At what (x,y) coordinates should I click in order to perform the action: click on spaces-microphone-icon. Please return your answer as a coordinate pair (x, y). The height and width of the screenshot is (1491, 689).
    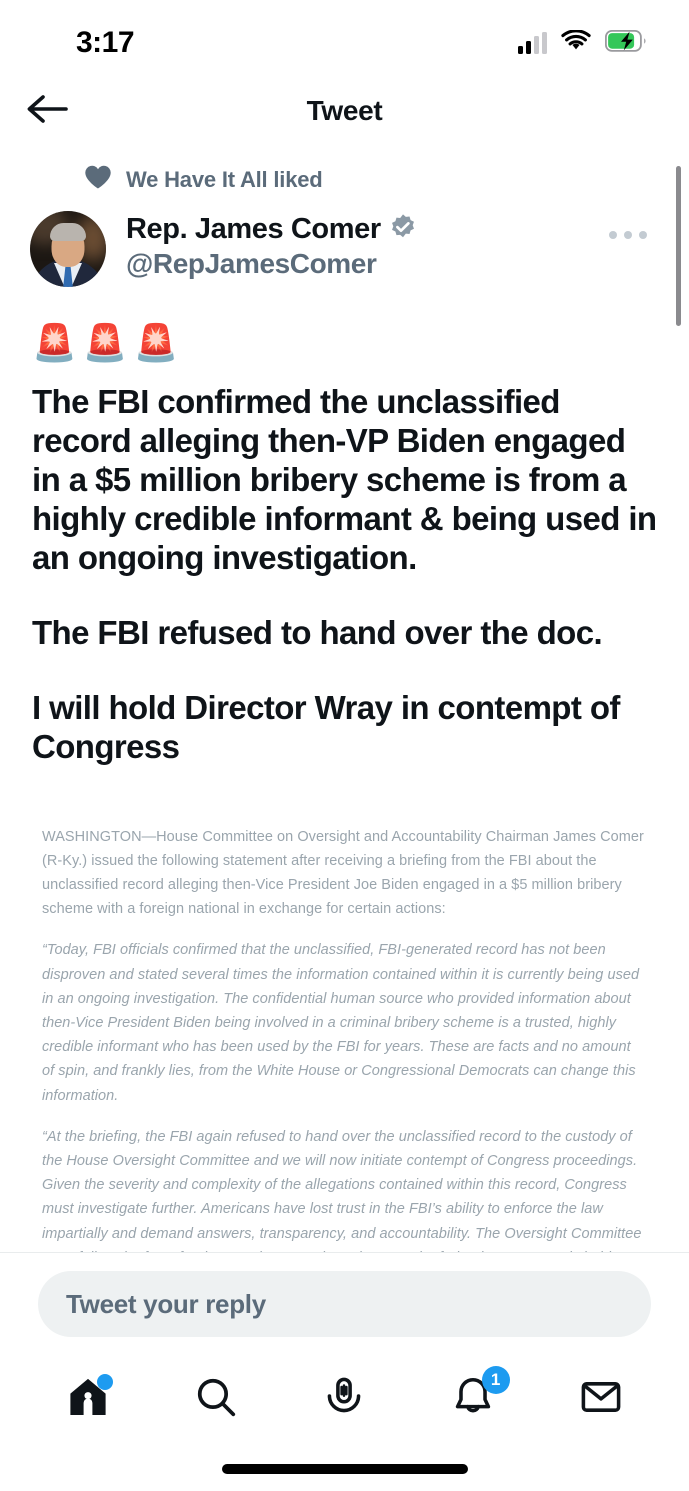
    Looking at the image, I should click on (344, 1399).